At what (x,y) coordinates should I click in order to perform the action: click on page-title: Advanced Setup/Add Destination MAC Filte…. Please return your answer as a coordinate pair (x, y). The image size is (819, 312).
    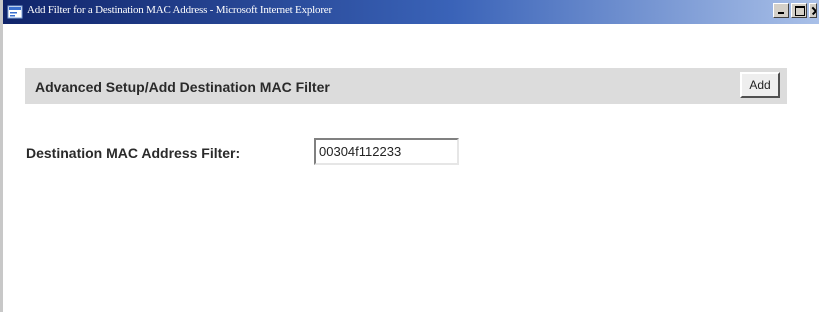
    Looking at the image, I should click on (182, 87).